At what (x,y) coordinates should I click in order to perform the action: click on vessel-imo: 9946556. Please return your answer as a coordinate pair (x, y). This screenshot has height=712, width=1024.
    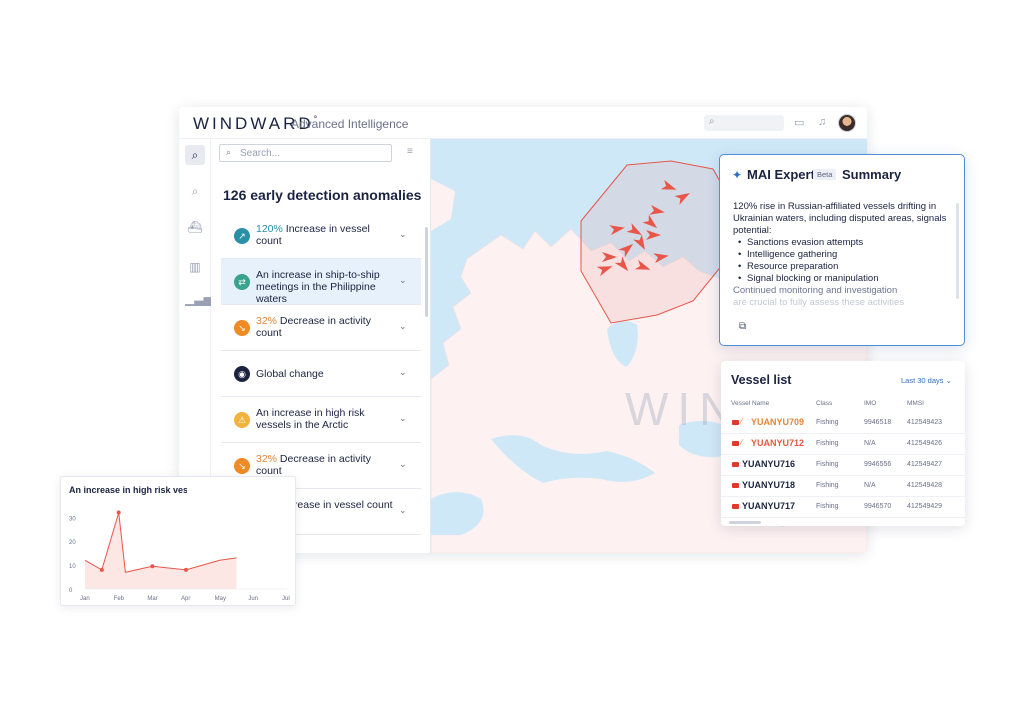
    Looking at the image, I should click on (878, 464).